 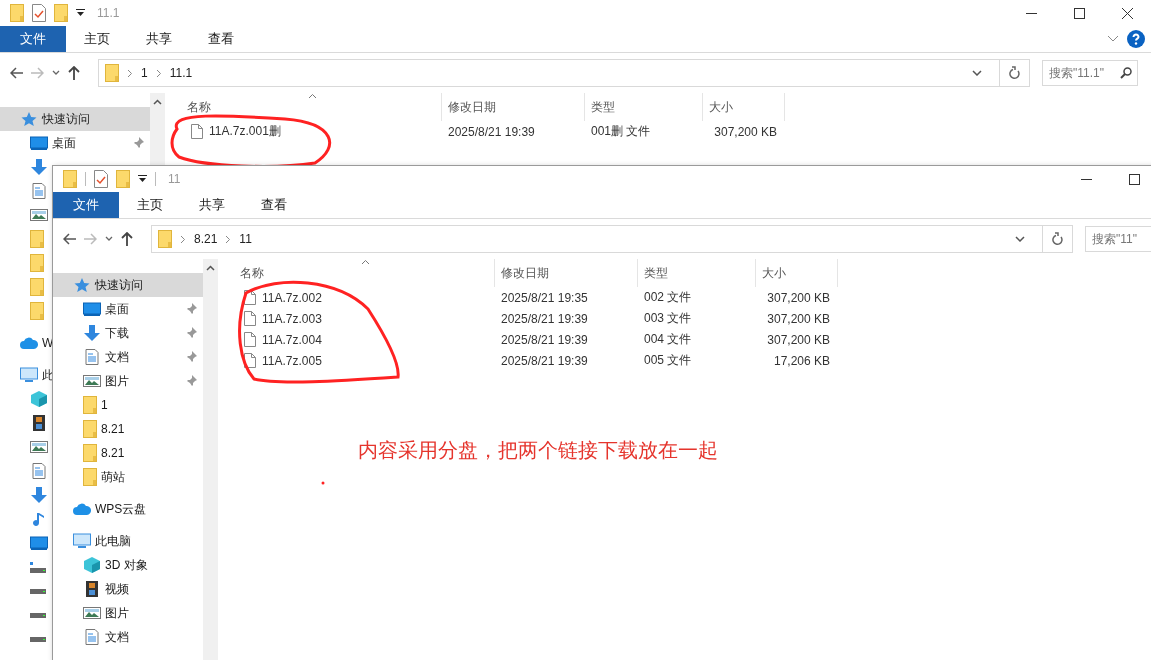 What do you see at coordinates (100, 509) in the screenshot?
I see `nav-item: WPS云盘` at bounding box center [100, 509].